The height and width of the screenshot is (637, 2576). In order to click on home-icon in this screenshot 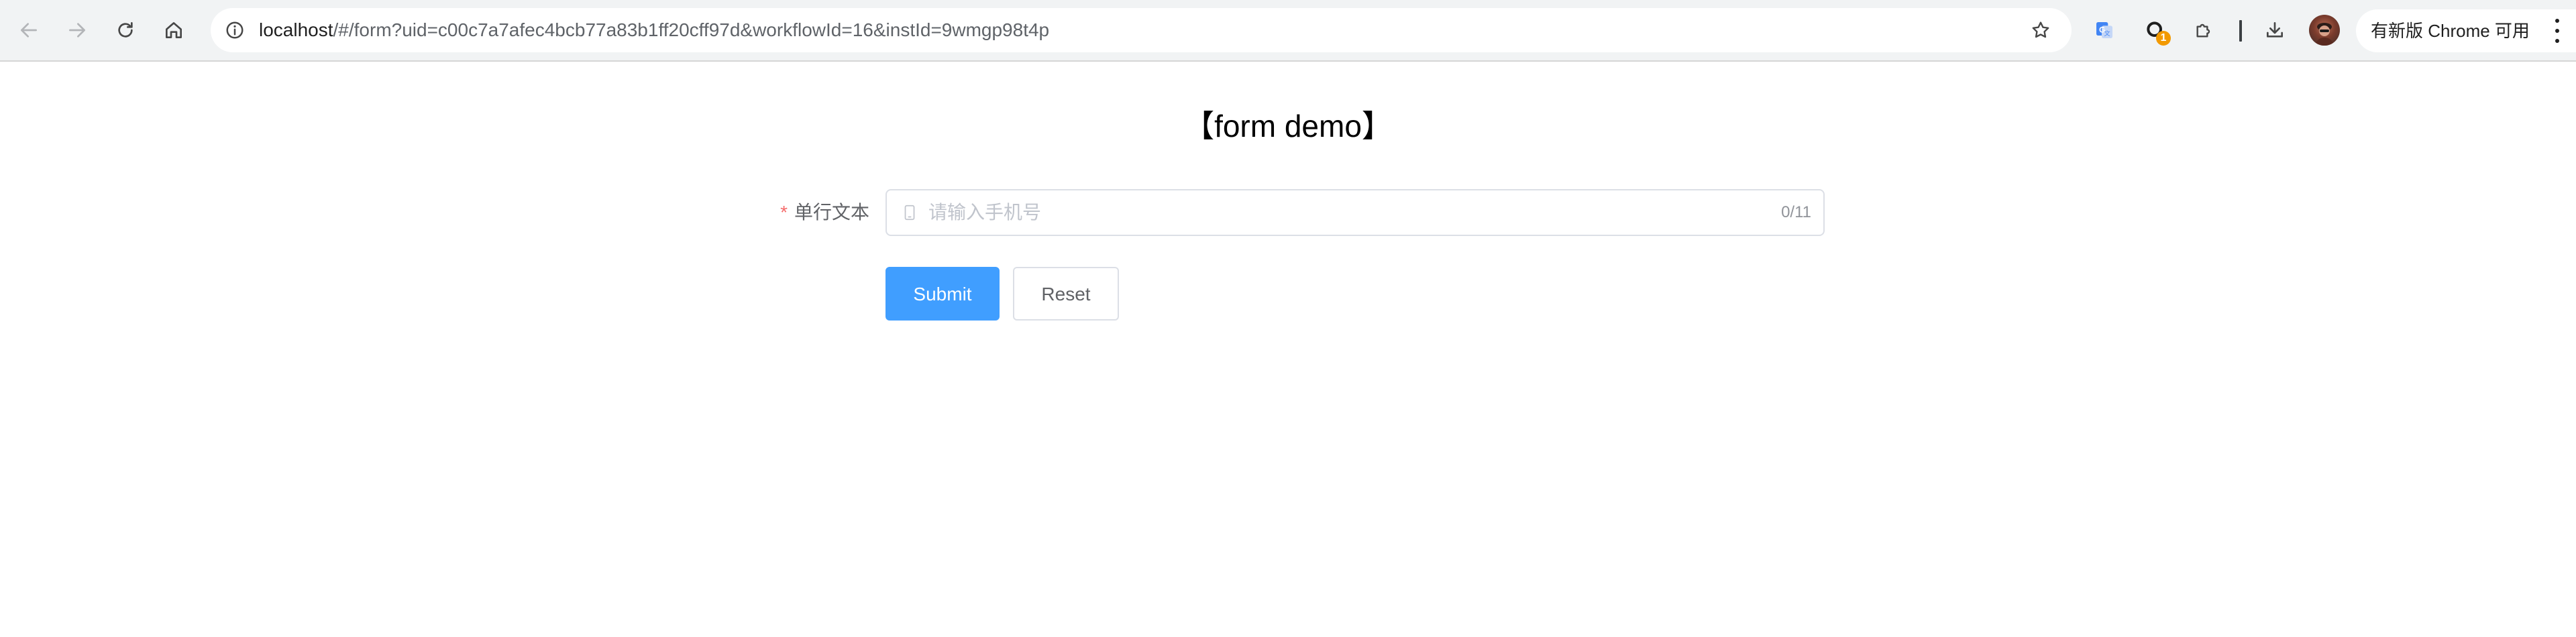, I will do `click(174, 30)`.